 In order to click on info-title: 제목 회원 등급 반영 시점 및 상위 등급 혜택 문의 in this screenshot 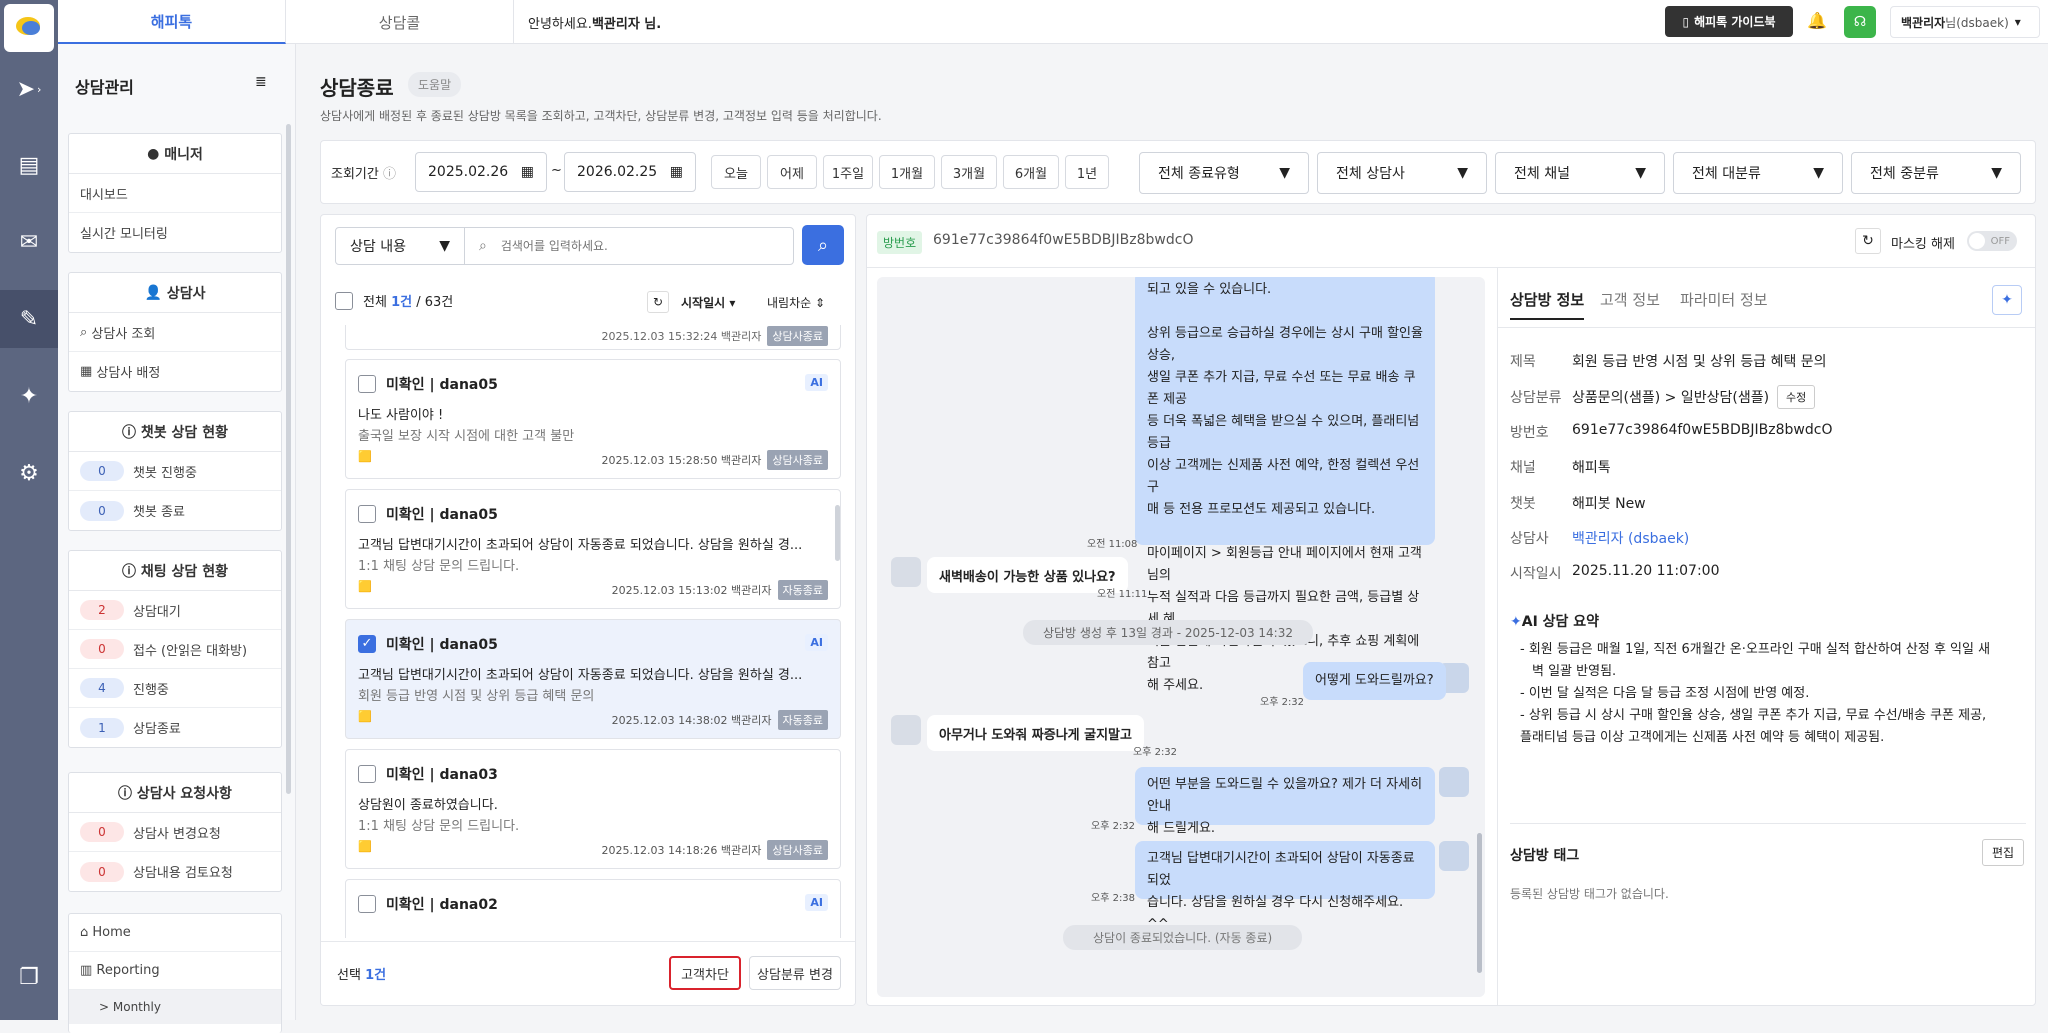, I will do `click(1668, 362)`.